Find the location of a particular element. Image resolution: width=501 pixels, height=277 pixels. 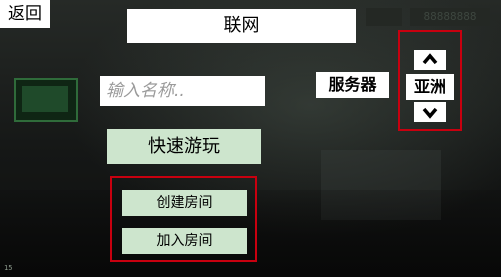

server-up-button is located at coordinates (430, 60).